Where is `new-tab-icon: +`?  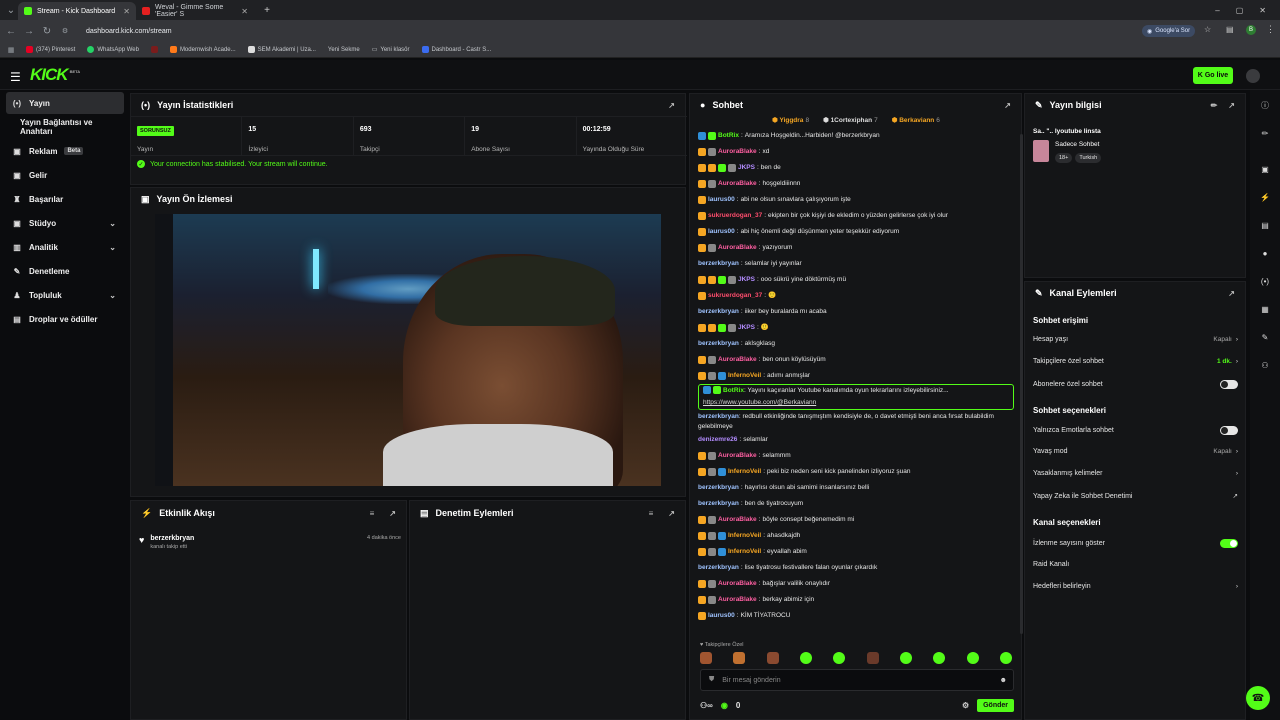 new-tab-icon: + is located at coordinates (267, 10).